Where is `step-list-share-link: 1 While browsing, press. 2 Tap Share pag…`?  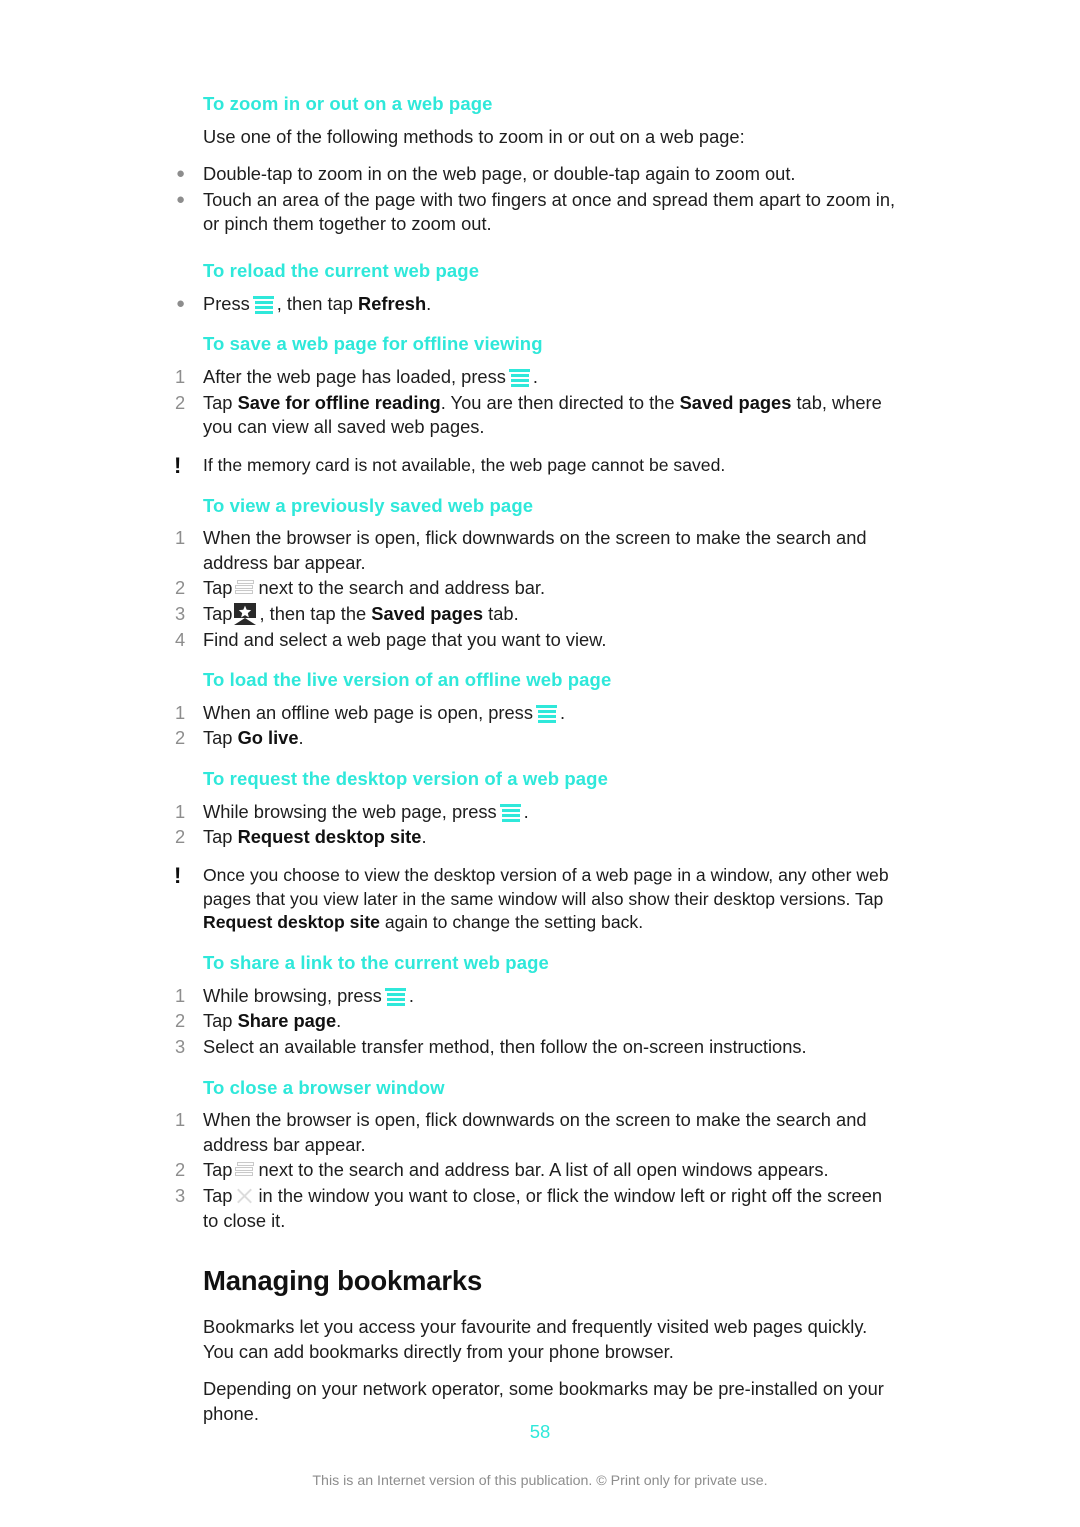
step-list-share-link: 1 While browsing, press. 2 Tap Share pag… is located at coordinates (534, 1022).